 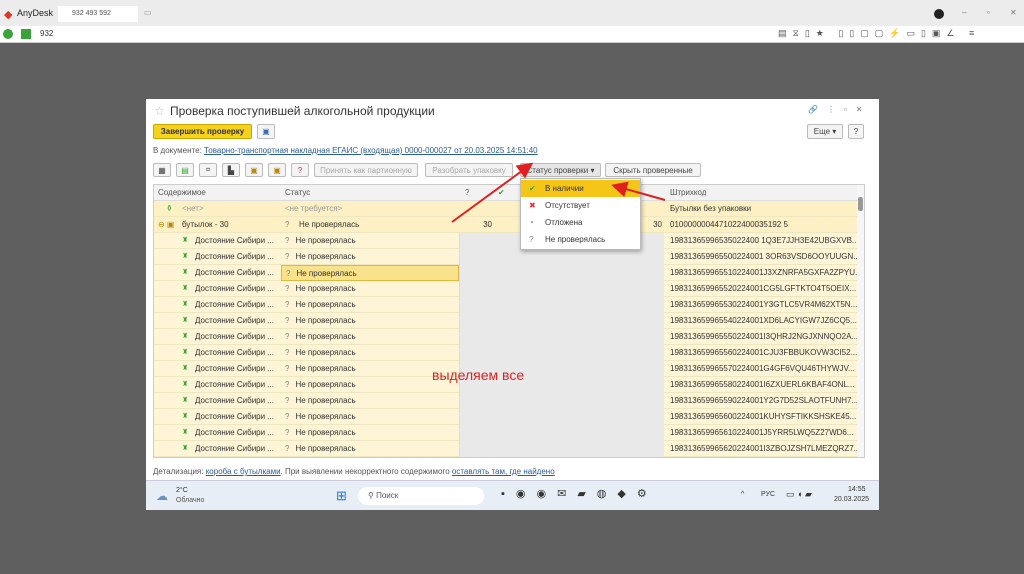 I want to click on tray-chevron-icon: ^, so click(x=742, y=494).